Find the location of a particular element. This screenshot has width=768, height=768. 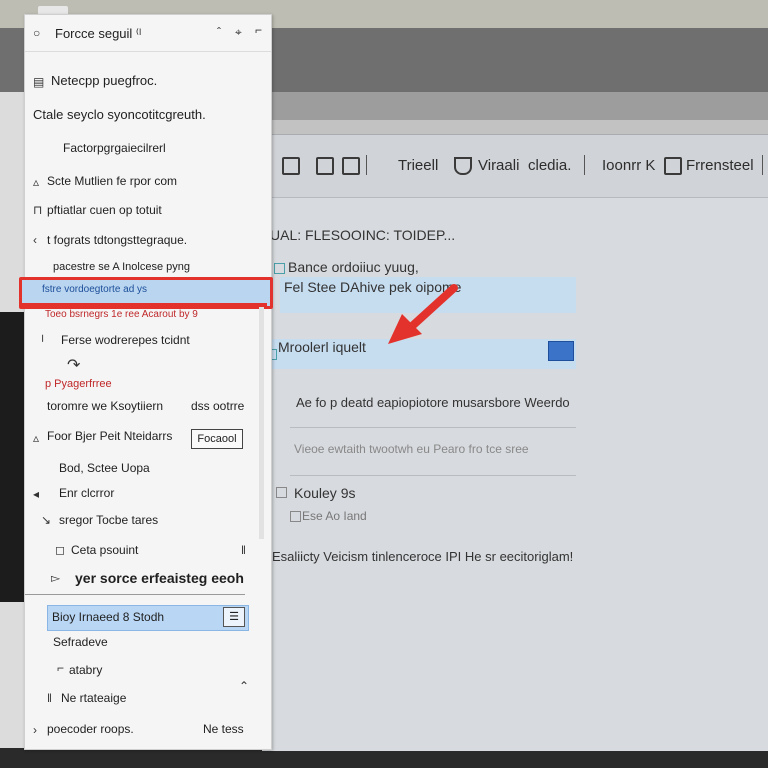

resize-icon: ⌐ is located at coordinates (258, 30).